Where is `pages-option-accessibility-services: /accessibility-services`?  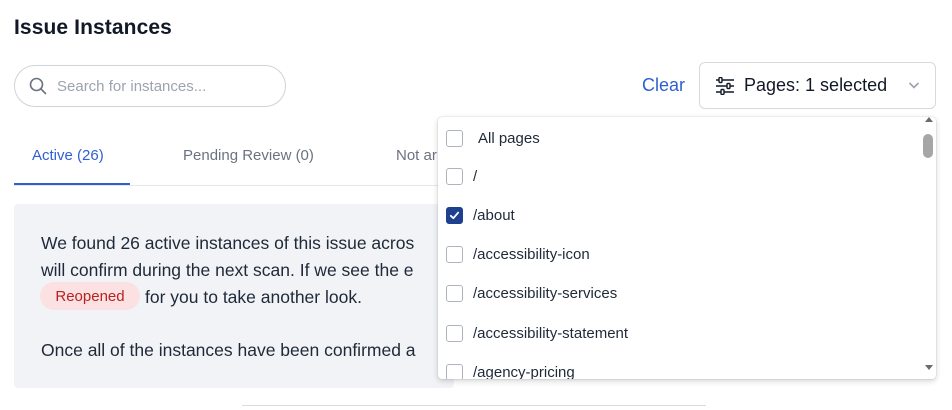
pages-option-accessibility-services: /accessibility-services is located at coordinates (678, 293).